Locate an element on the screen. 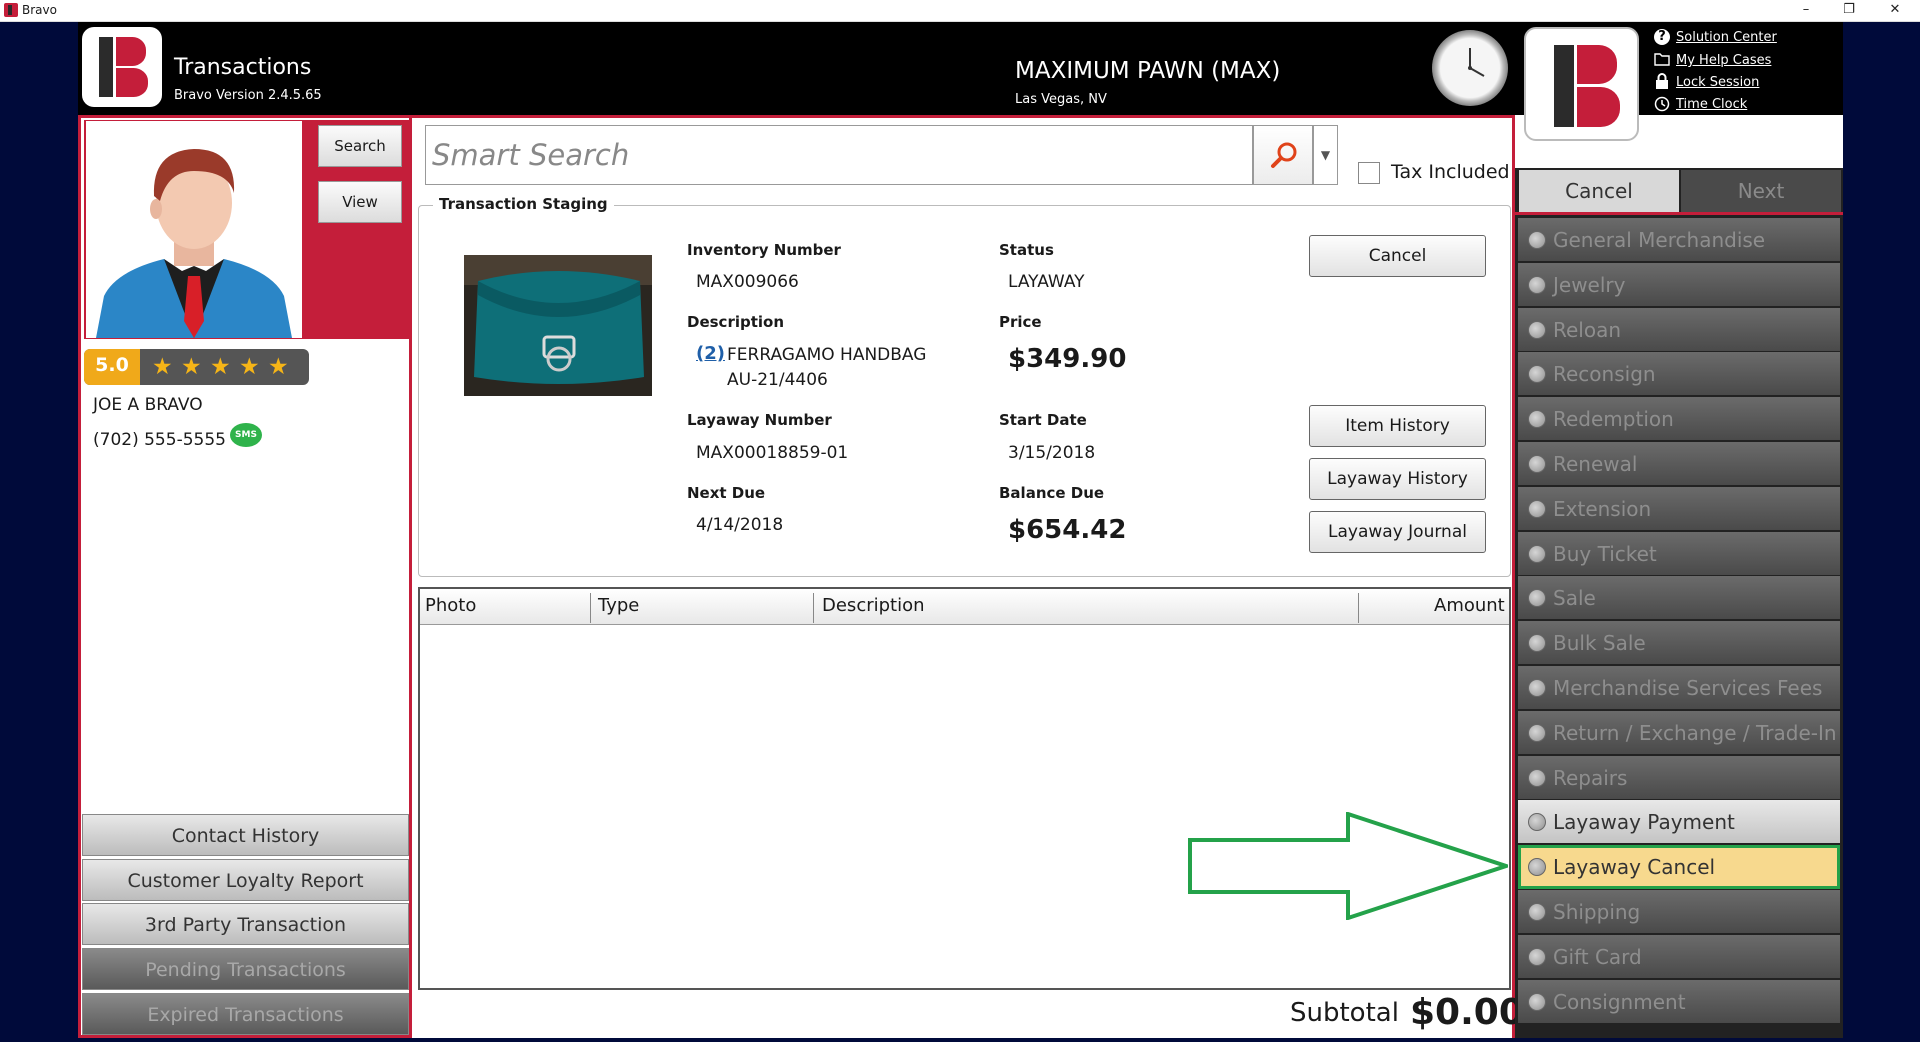 The image size is (1920, 1042). lock-session-link: Lock Session is located at coordinates (1717, 82).